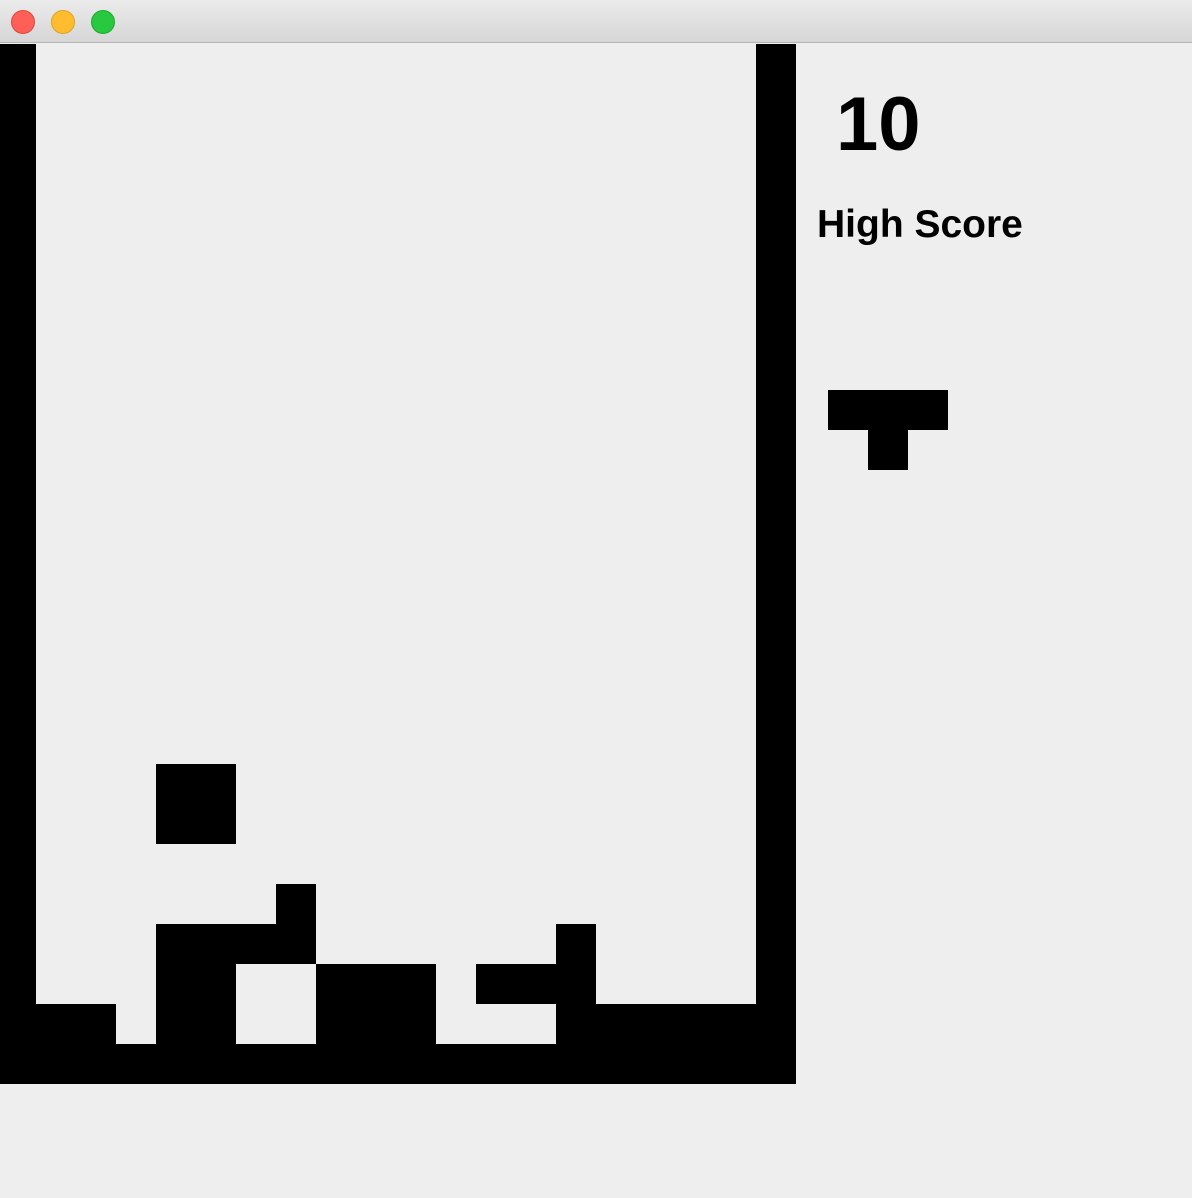 The height and width of the screenshot is (1198, 1192). I want to click on next-piece-preview, so click(888, 430).